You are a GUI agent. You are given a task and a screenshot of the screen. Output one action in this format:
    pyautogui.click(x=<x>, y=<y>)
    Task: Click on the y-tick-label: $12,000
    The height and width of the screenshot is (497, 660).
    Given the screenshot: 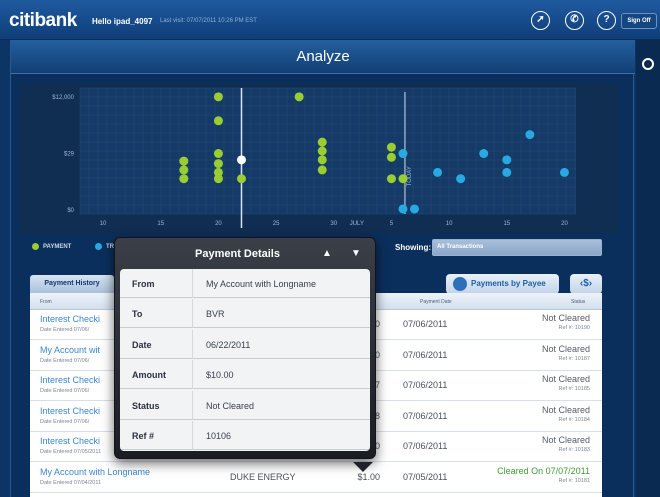 What is the action you would take?
    pyautogui.click(x=63, y=98)
    